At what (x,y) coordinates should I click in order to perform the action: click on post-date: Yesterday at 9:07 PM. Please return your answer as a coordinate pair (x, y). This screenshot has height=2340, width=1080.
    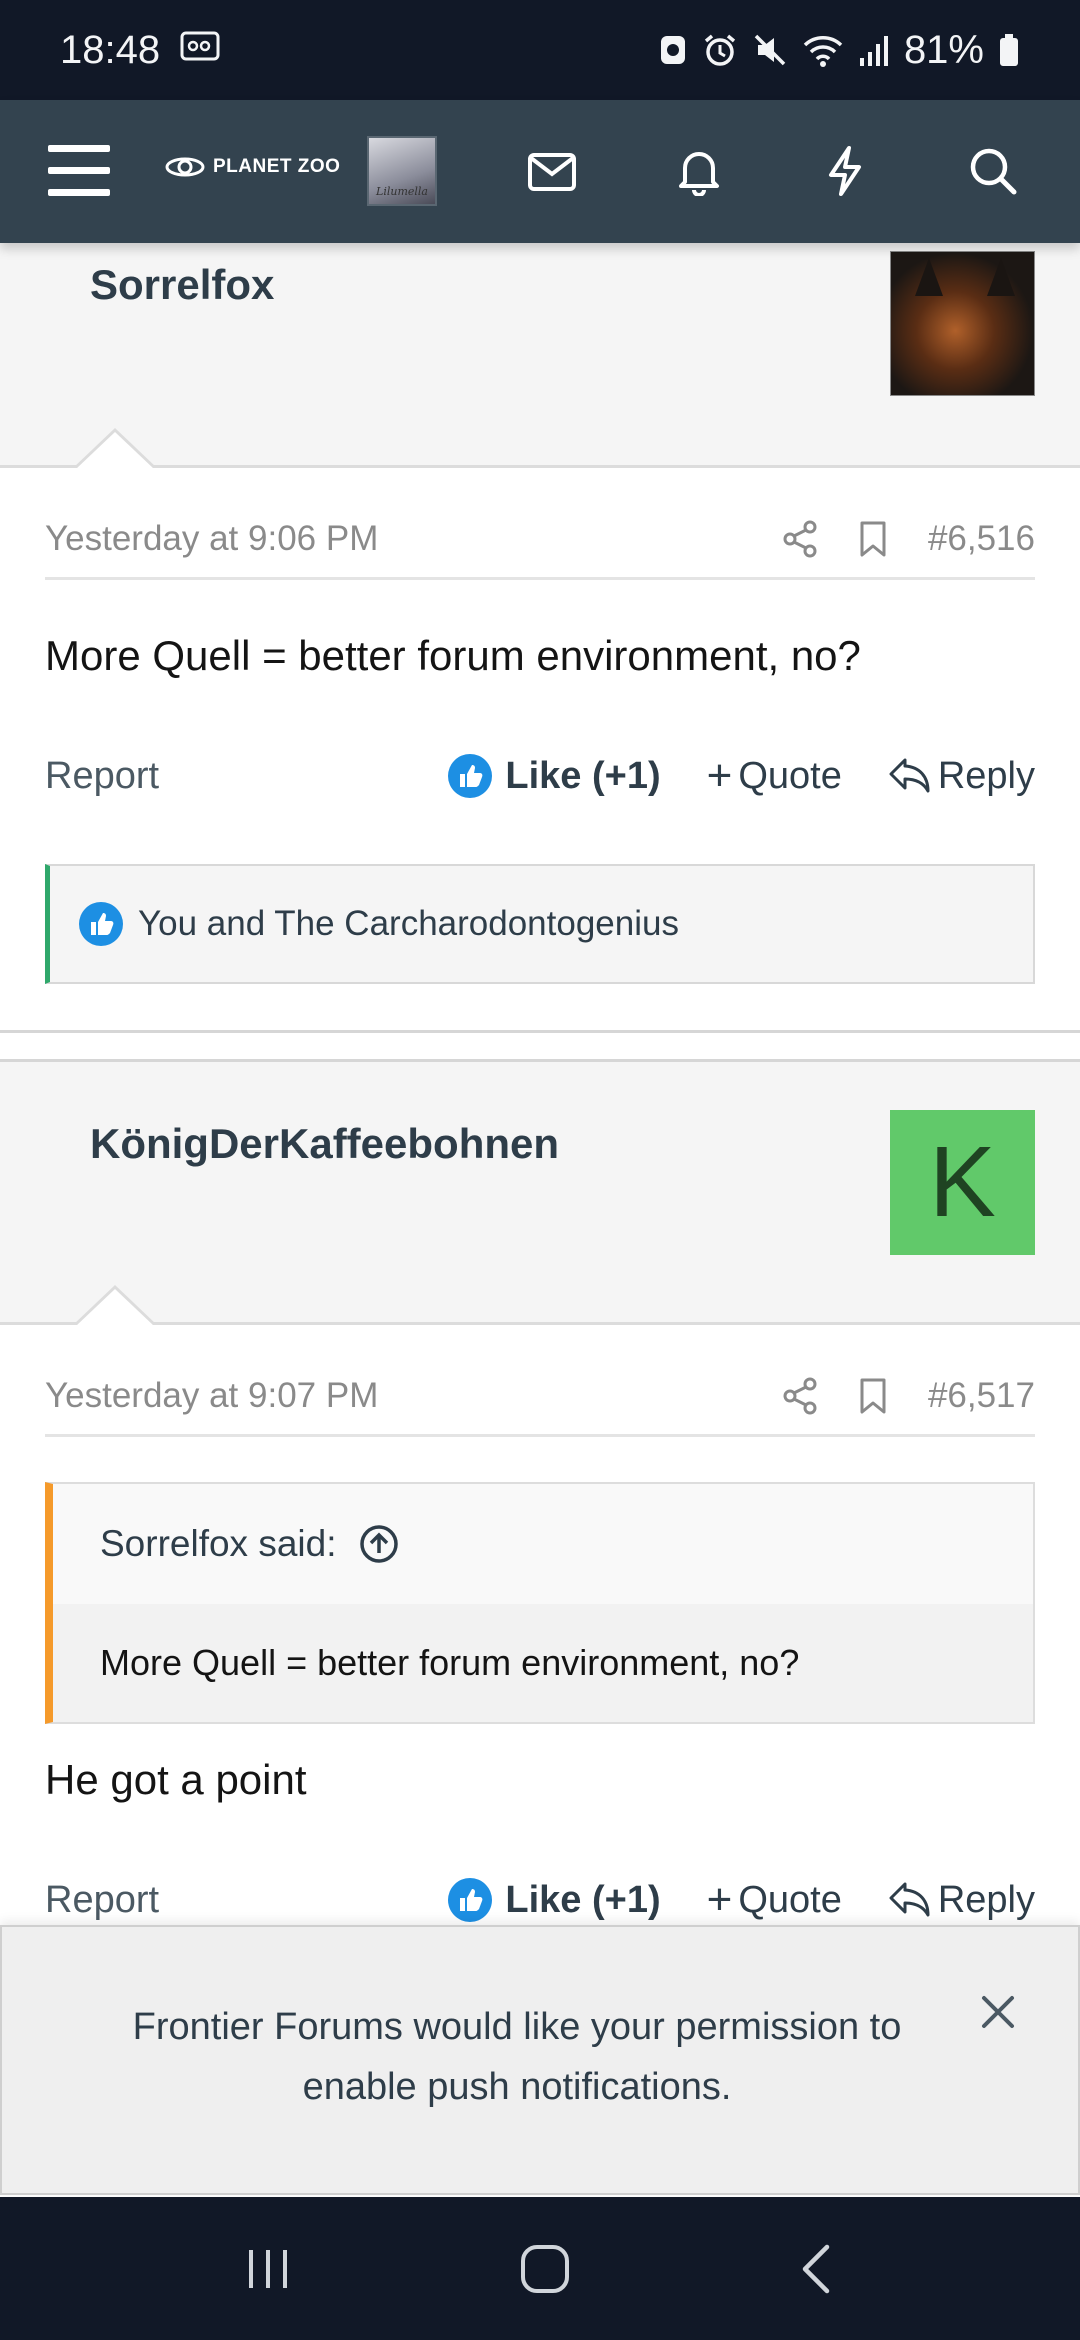
    Looking at the image, I should click on (413, 1396).